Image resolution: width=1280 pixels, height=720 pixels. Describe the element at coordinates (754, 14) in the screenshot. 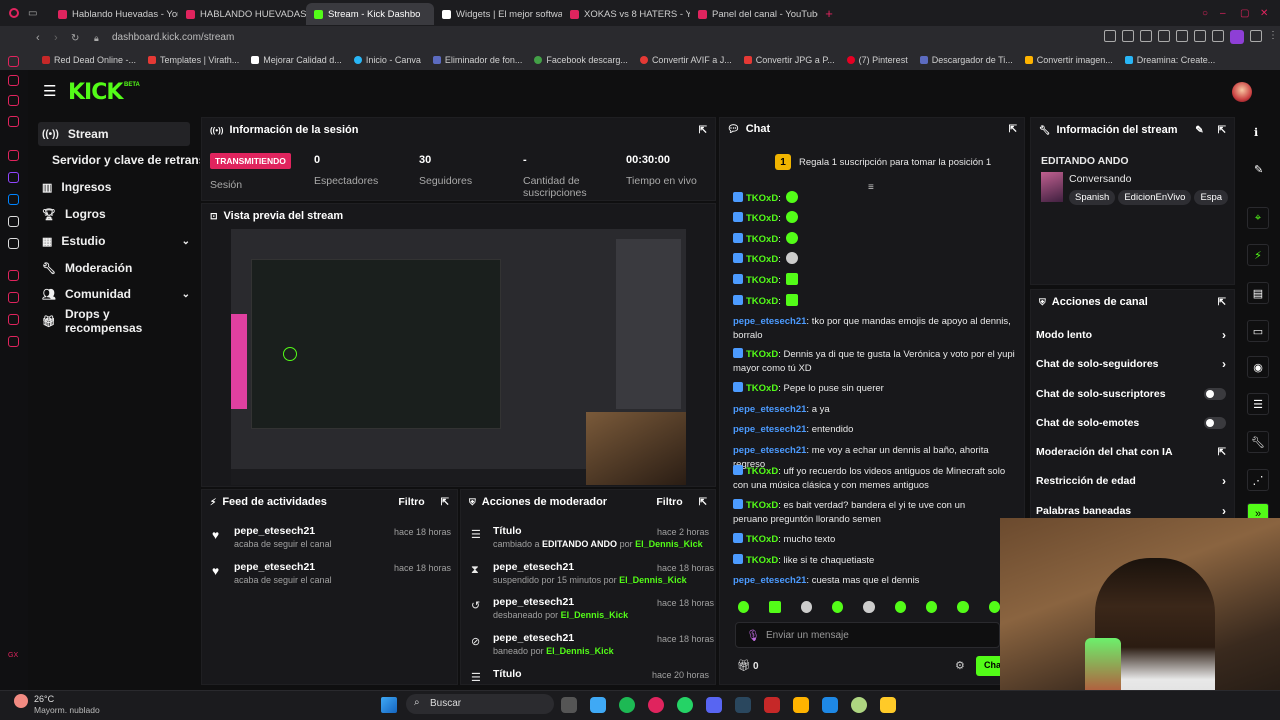

I see `browser-tab: Panel del canal - YouTube` at that location.